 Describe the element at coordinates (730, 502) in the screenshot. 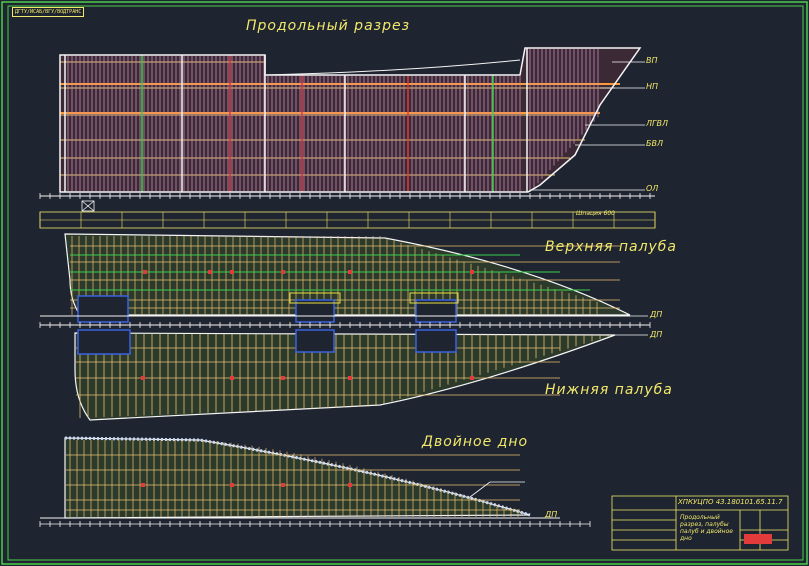

I see `title-block-code: ХПКУЦПО 43.180101.65.11.7` at that location.